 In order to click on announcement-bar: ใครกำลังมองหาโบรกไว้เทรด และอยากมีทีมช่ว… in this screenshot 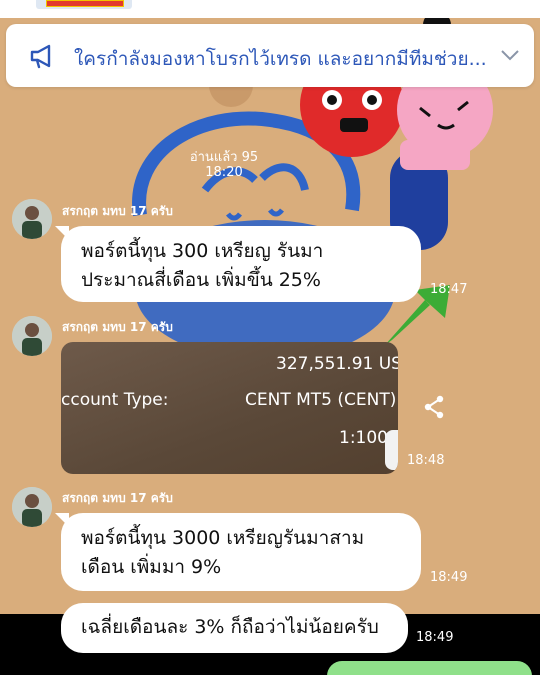, I will do `click(270, 55)`.